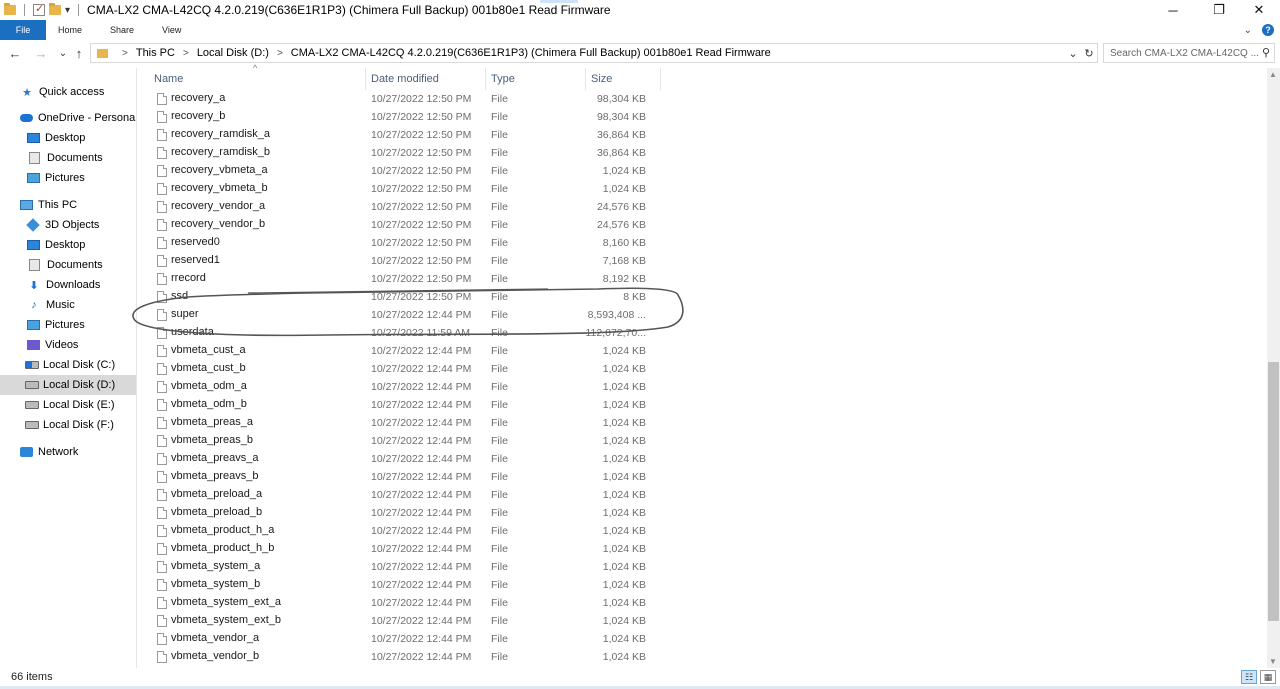 This screenshot has height=689, width=1280. What do you see at coordinates (63, 285) in the screenshot?
I see `sidebar-item-downloads: ⬇ Downloads` at bounding box center [63, 285].